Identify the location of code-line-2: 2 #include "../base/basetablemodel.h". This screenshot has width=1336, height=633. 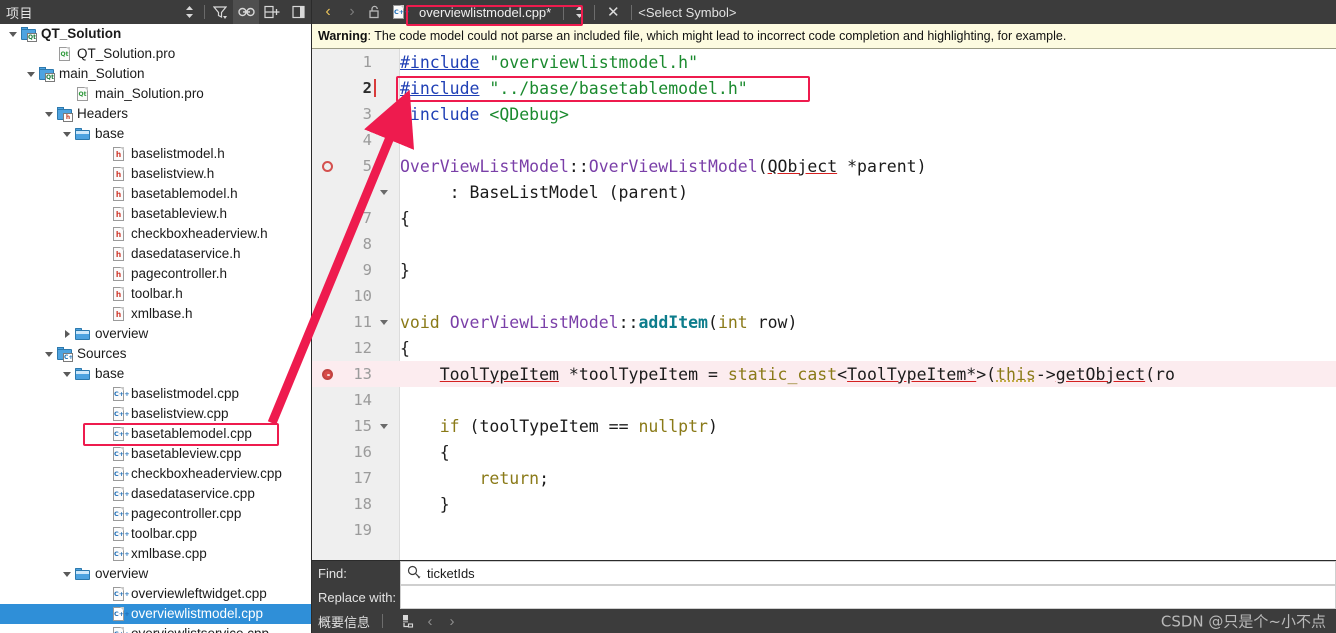
(824, 88).